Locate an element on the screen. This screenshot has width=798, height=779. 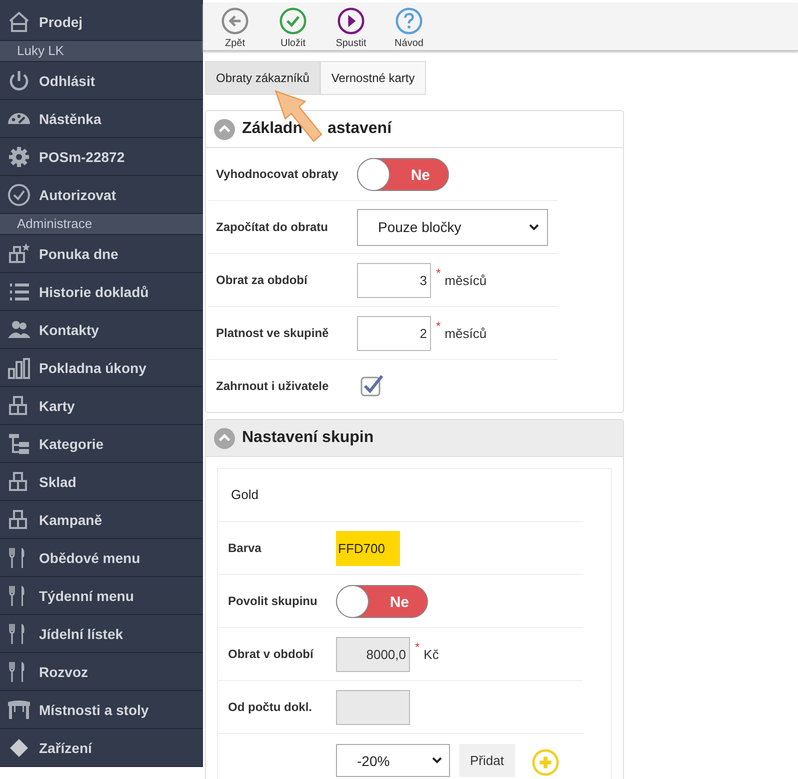
checkmark-icon is located at coordinates (293, 21).